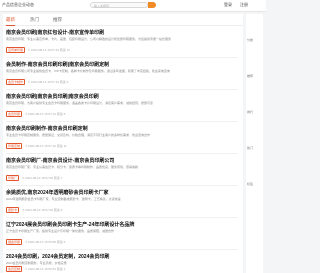  I want to click on sidebar-item: 分类, so click(254, 40).